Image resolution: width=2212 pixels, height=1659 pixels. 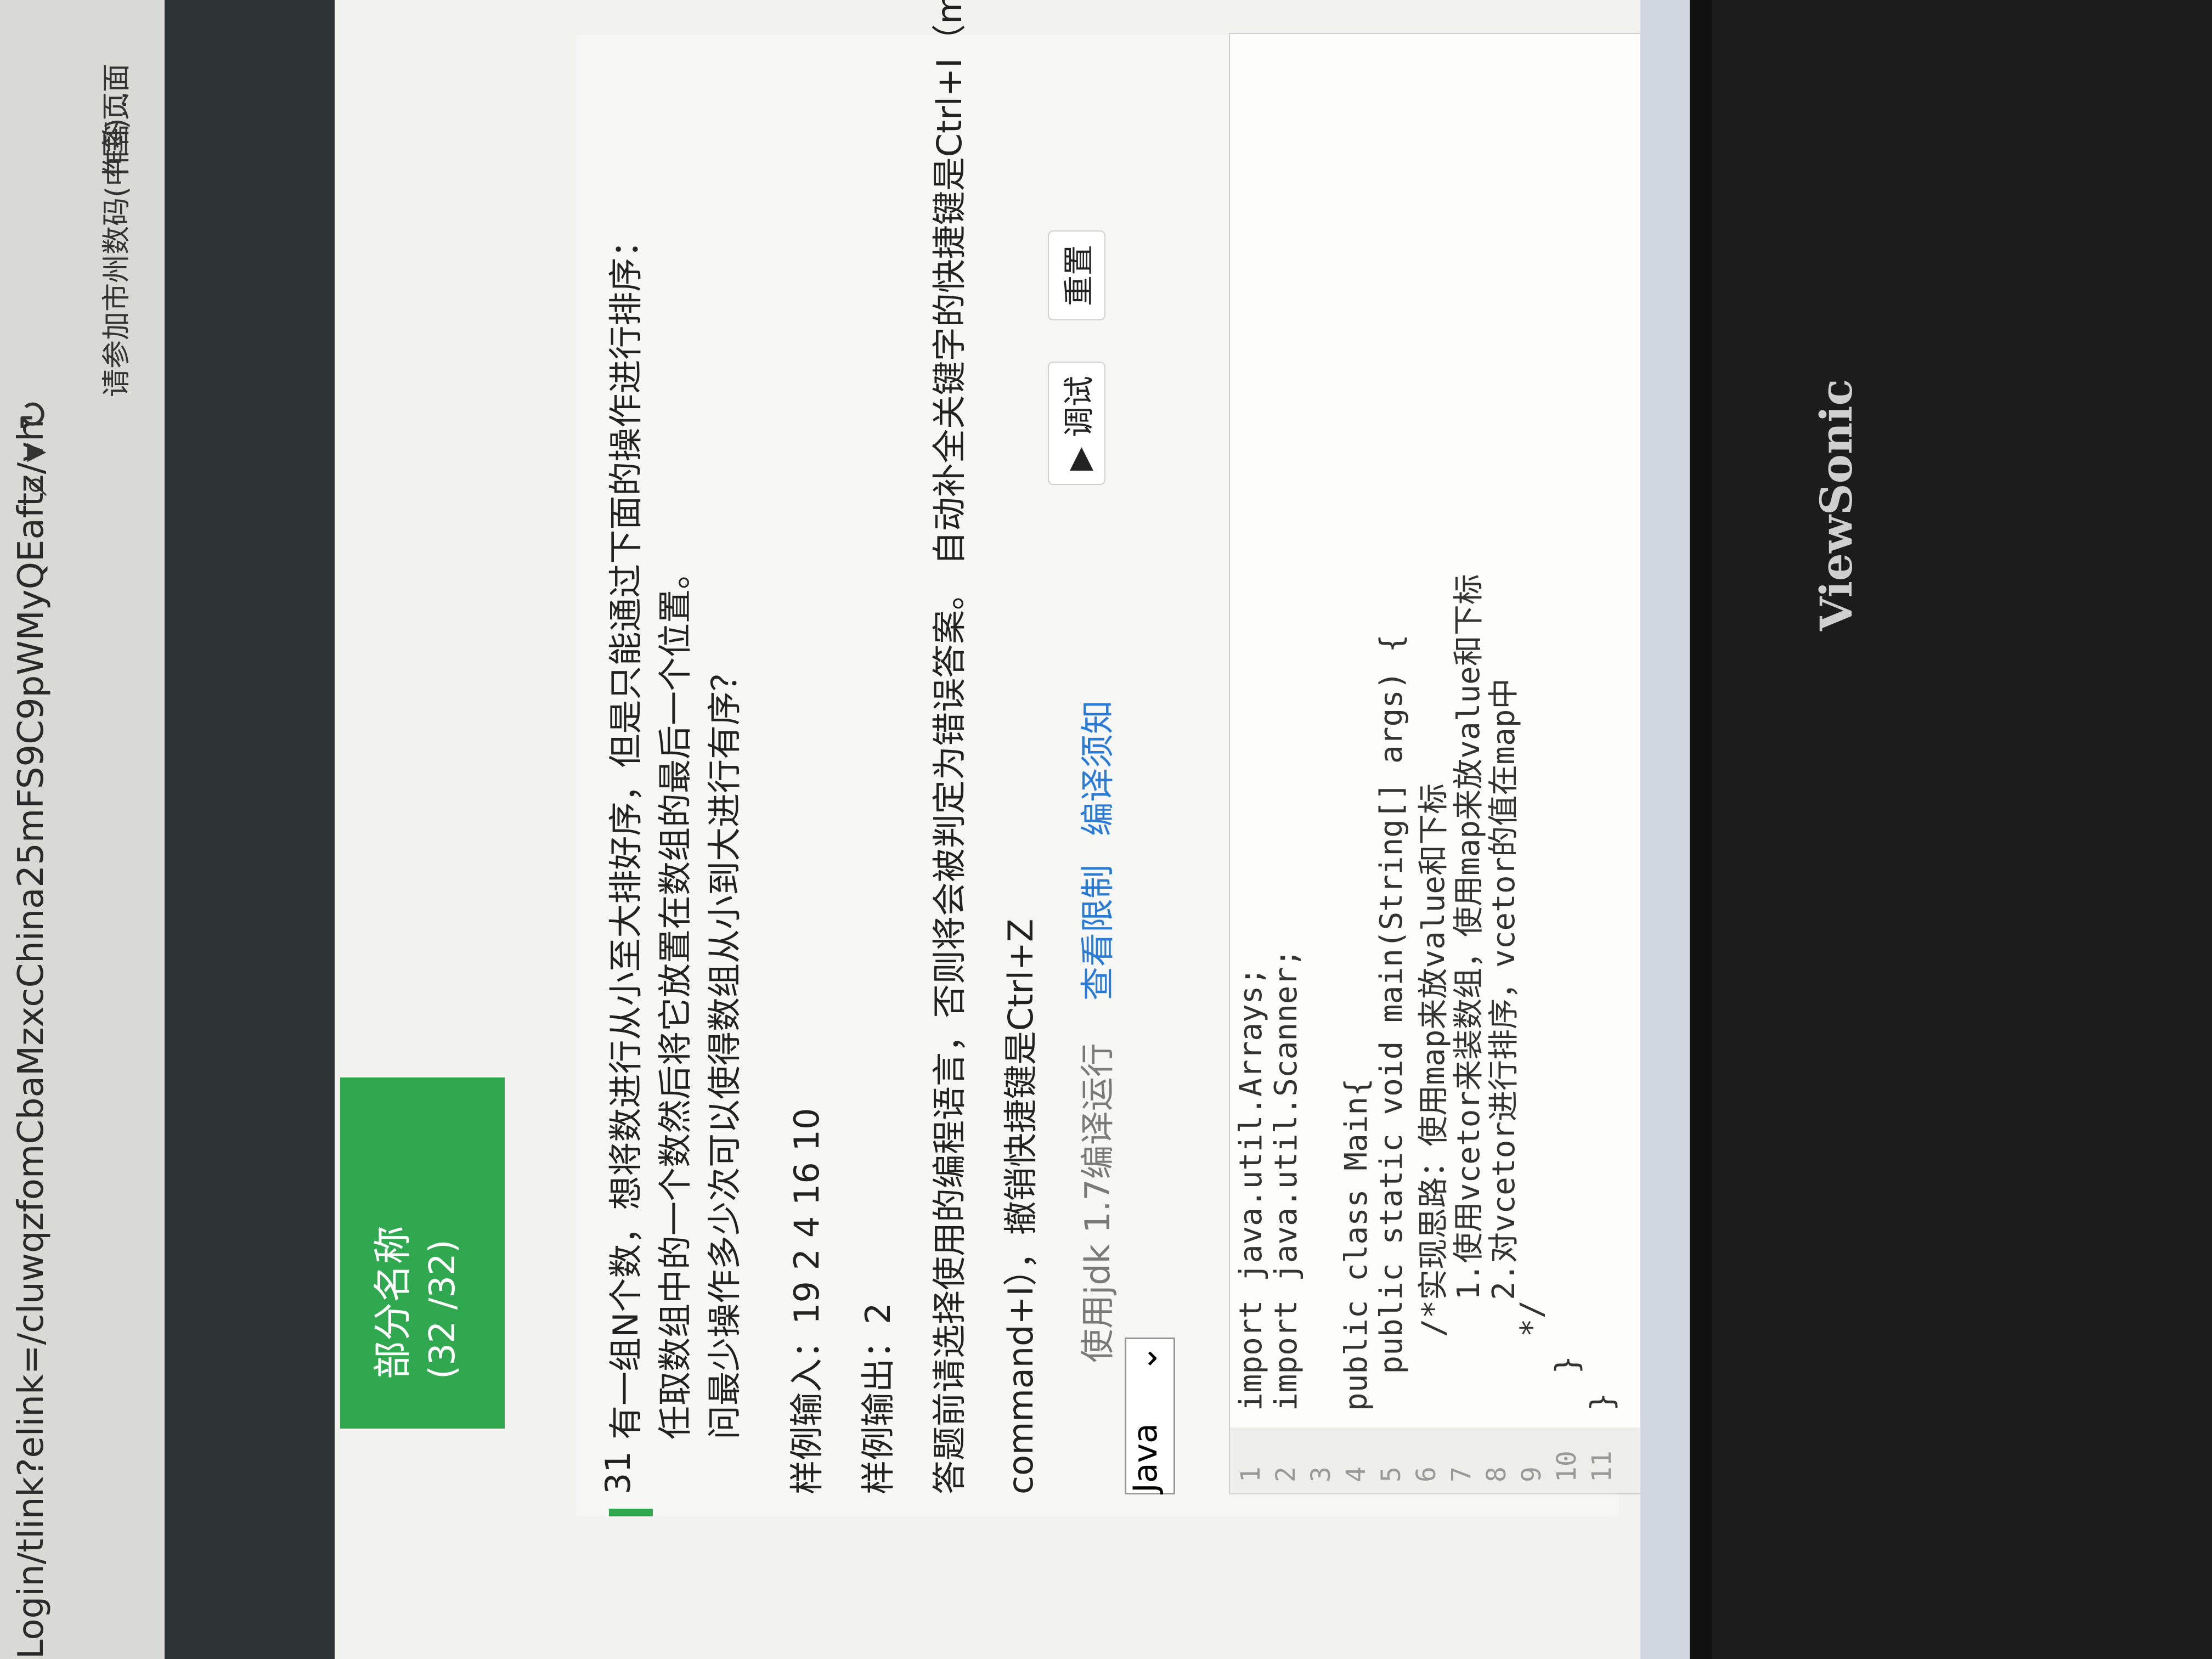 What do you see at coordinates (1097, 1203) in the screenshot?
I see `jdk-note: 使用jdk 1.7编译运行` at bounding box center [1097, 1203].